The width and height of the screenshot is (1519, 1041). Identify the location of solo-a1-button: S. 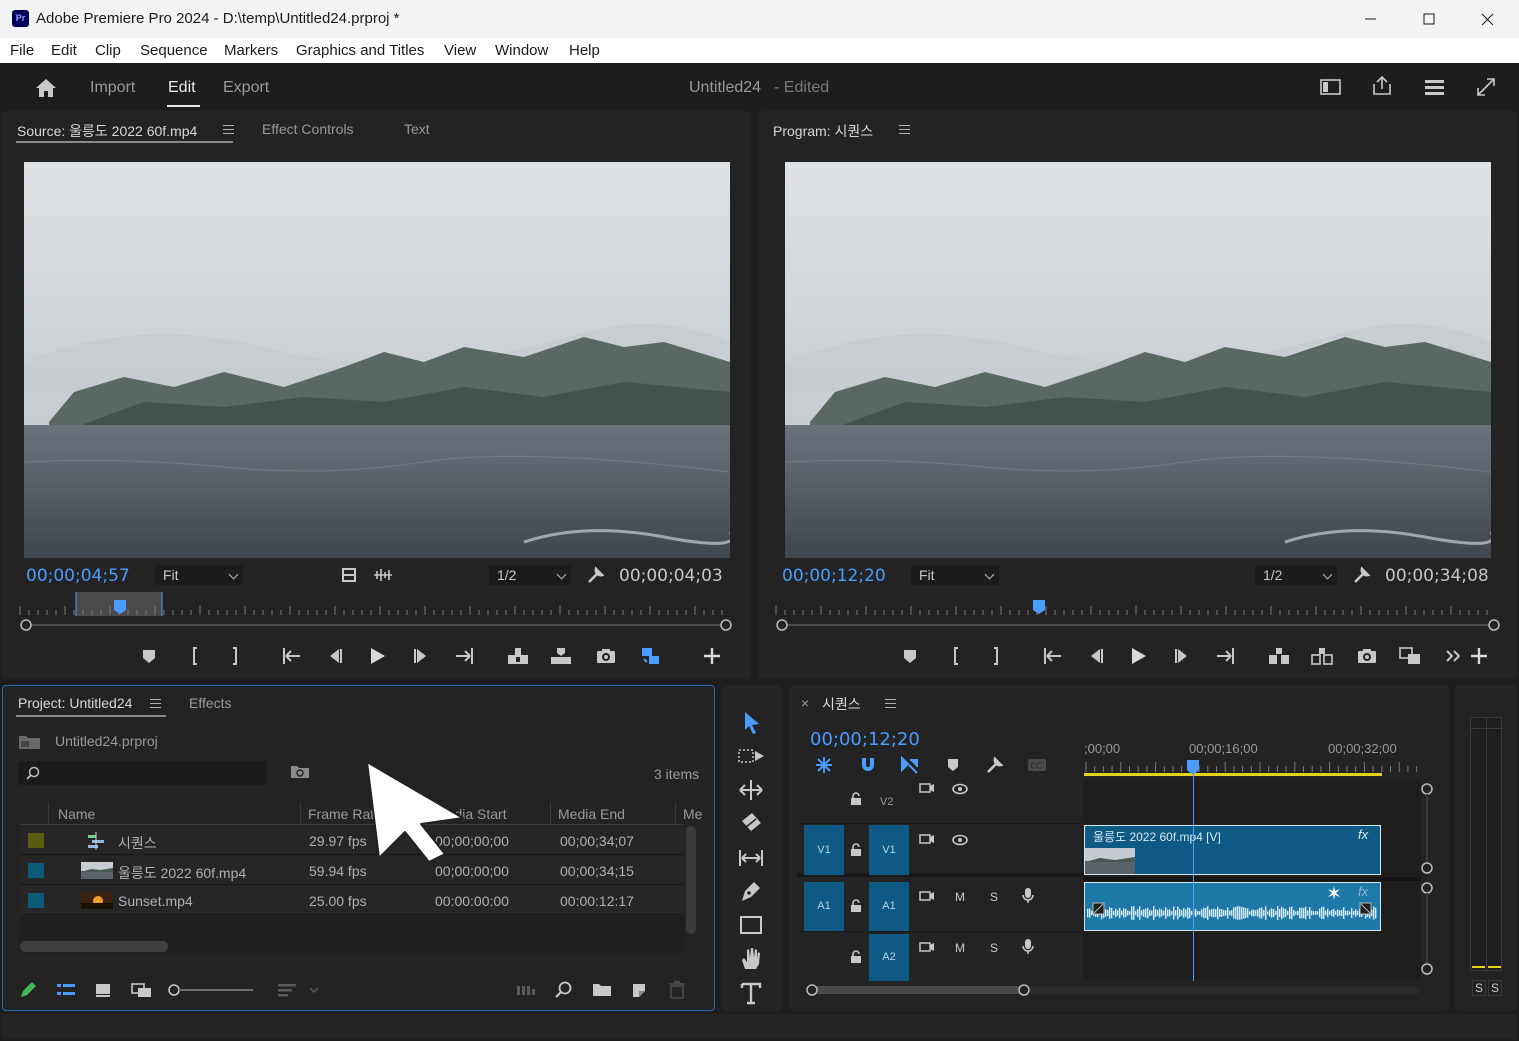
(994, 897).